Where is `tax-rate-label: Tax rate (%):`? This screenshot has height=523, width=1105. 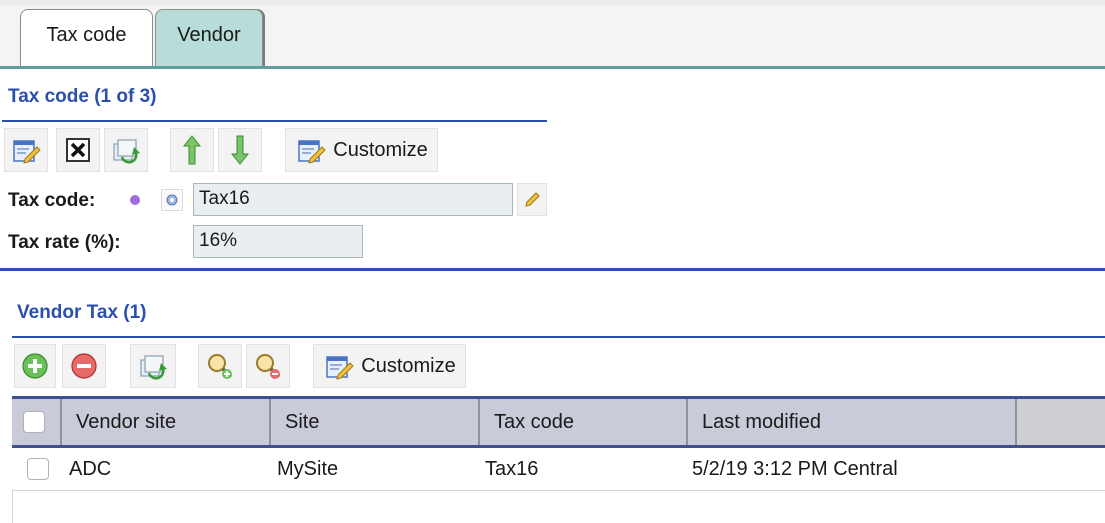
tax-rate-label: Tax rate (%): is located at coordinates (64, 242).